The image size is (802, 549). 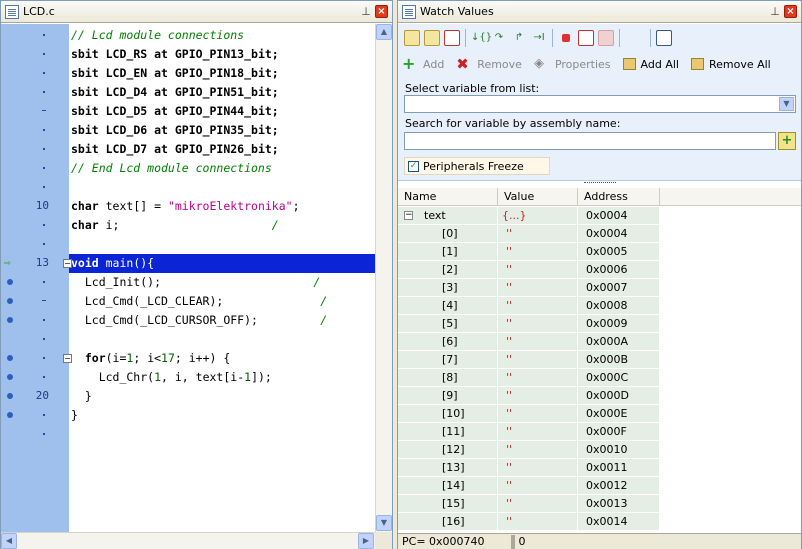 What do you see at coordinates (35, 396) in the screenshot?
I see `gutter-line: 20` at bounding box center [35, 396].